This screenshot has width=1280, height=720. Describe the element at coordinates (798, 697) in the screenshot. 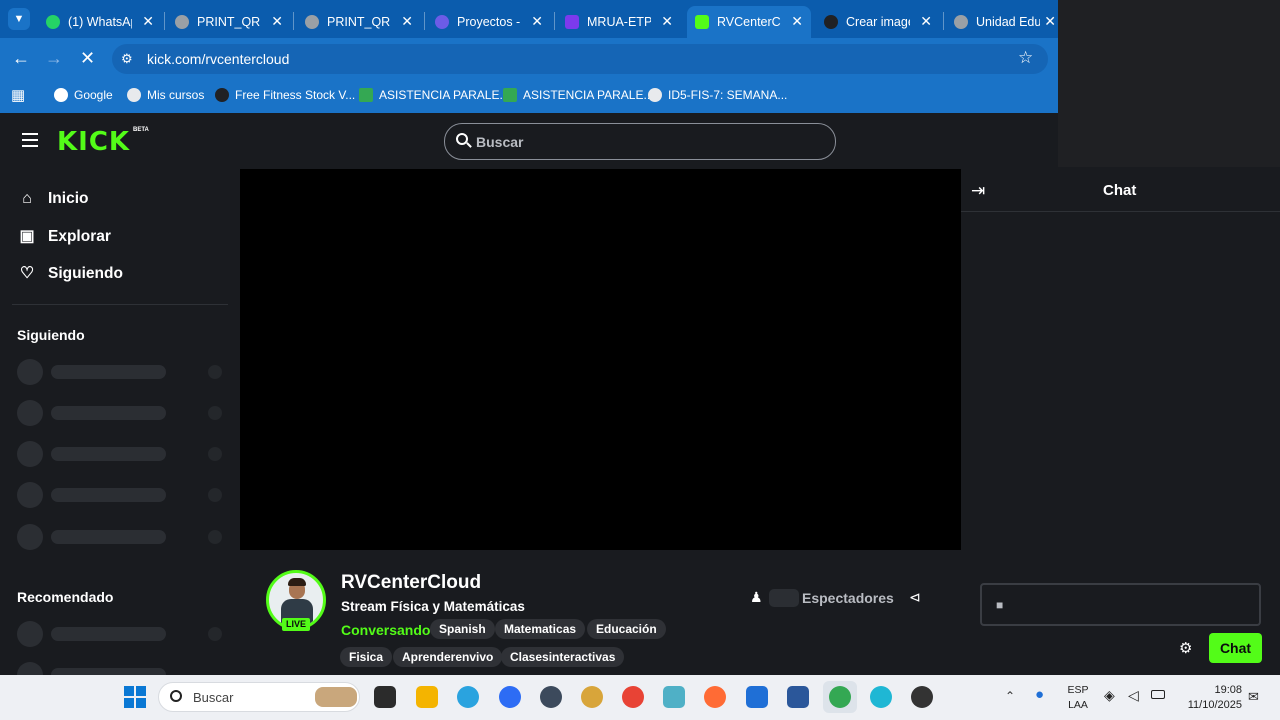

I see `word-icon` at that location.